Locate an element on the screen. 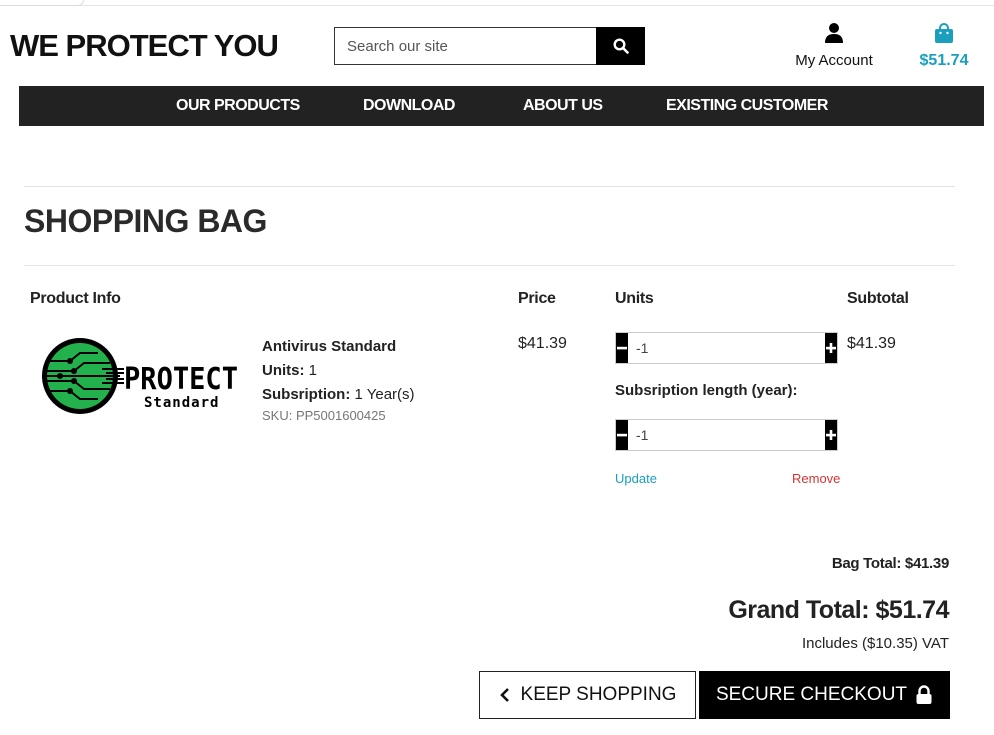  column-header-price: Price is located at coordinates (537, 298).